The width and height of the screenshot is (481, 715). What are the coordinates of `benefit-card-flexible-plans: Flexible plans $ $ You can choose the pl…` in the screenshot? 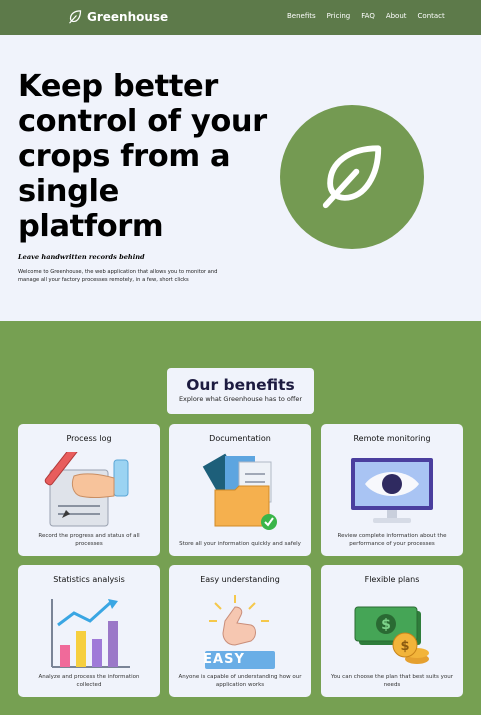 It's located at (392, 631).